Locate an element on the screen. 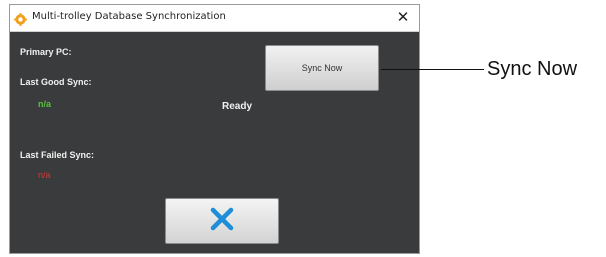 This screenshot has width=606, height=257. last-good-sync-value: n/a is located at coordinates (45, 104).